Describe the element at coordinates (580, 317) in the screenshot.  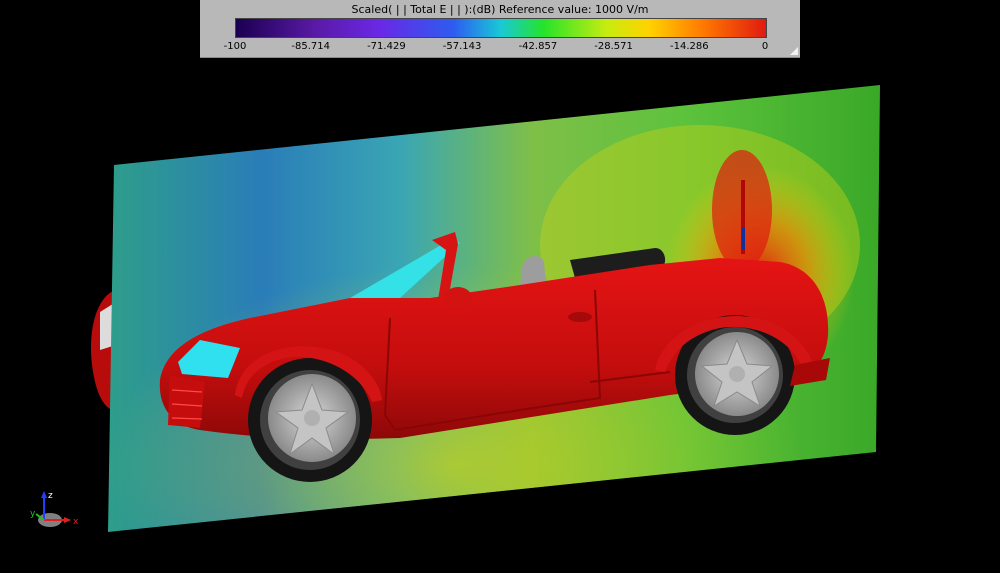
I see `door-handle` at that location.